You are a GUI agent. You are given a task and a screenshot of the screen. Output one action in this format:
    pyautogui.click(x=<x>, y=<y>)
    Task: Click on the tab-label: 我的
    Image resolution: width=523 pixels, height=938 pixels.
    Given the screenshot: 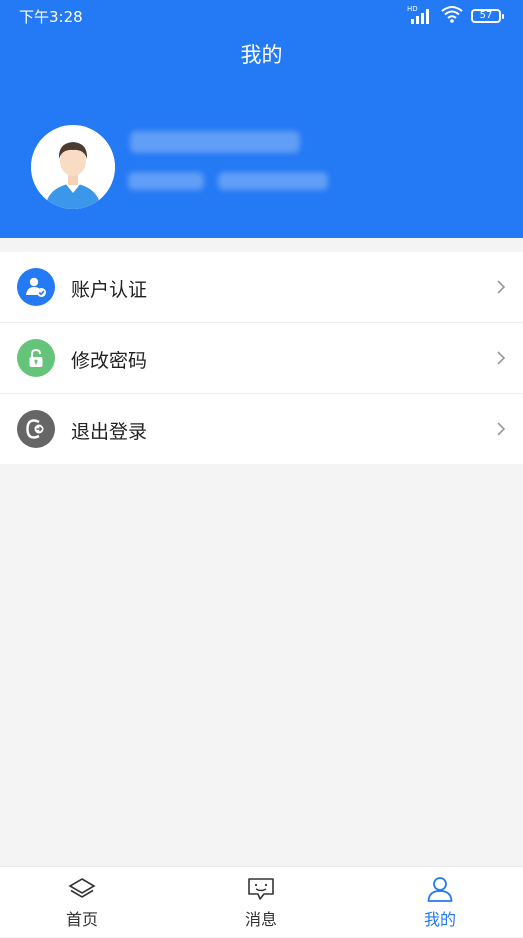 What is the action you would take?
    pyautogui.click(x=439, y=919)
    